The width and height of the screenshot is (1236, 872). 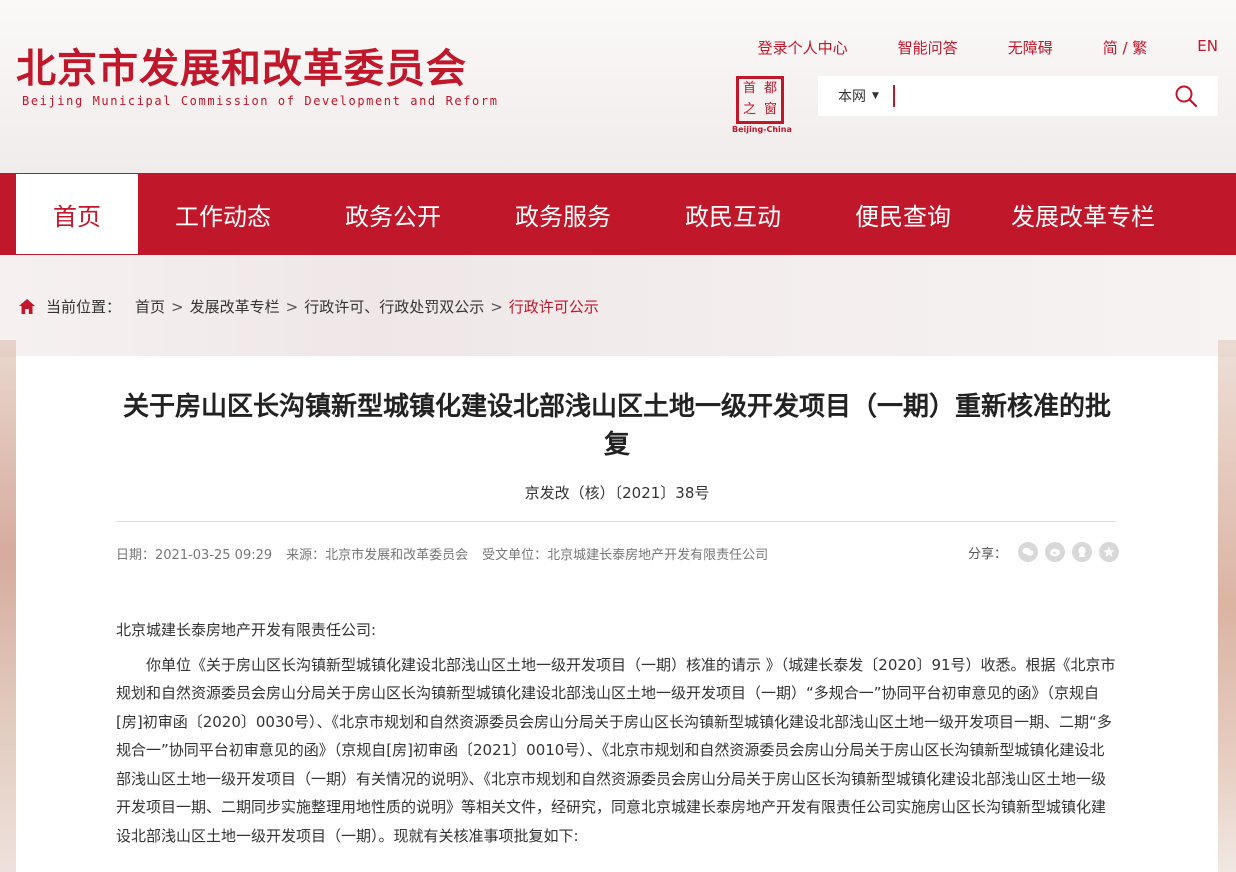 What do you see at coordinates (903, 214) in the screenshot?
I see `nav-item-public-query: 便民查询` at bounding box center [903, 214].